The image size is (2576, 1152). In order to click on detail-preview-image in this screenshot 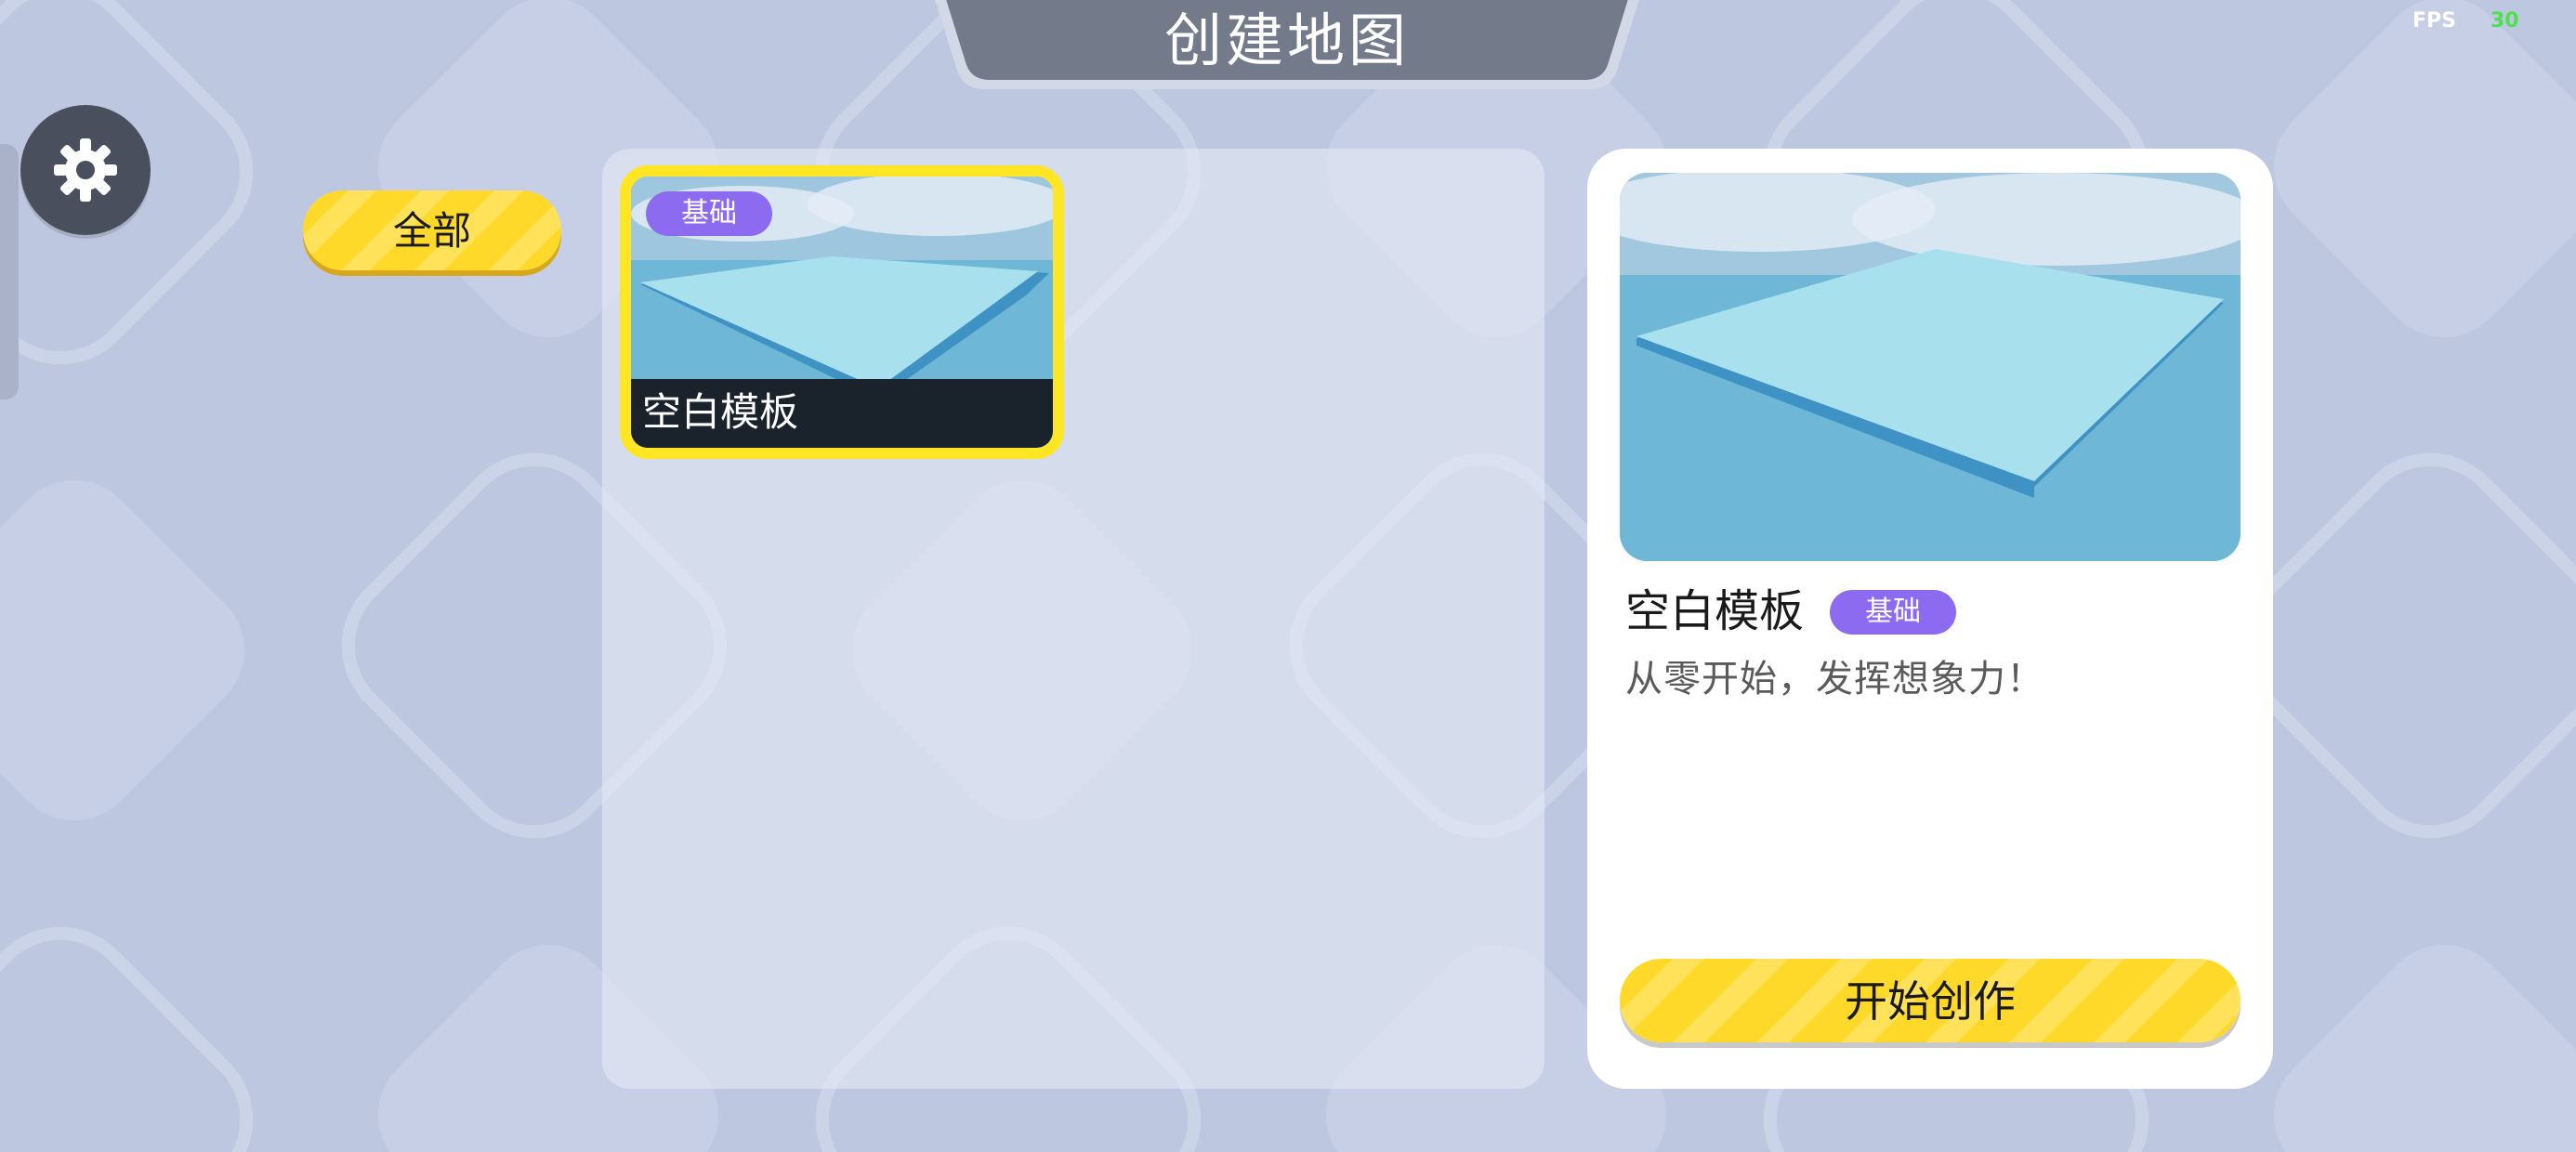, I will do `click(1930, 367)`.